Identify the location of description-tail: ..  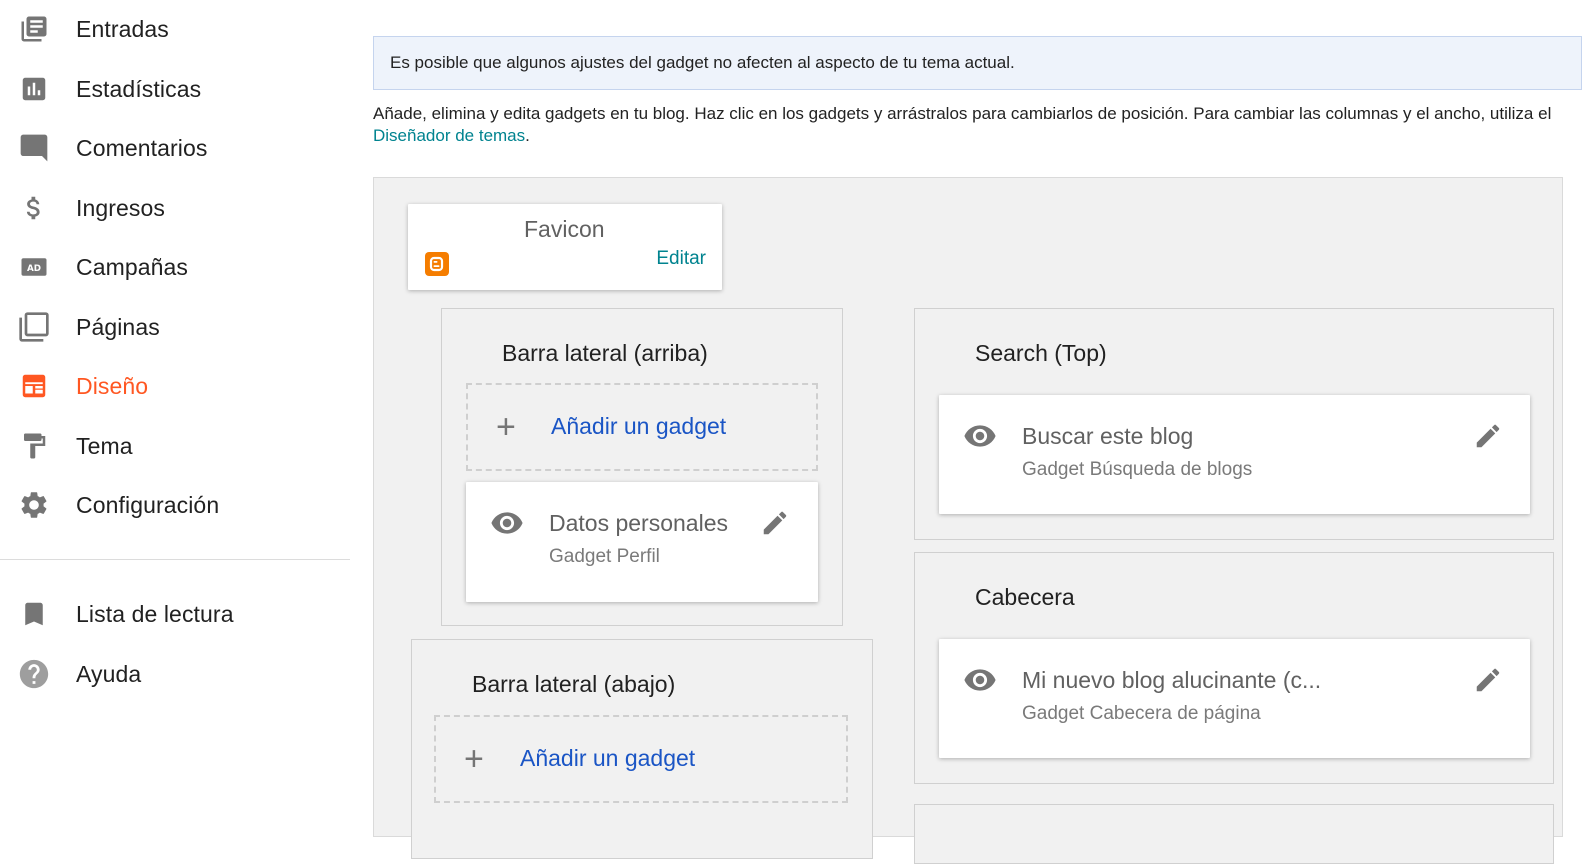
(527, 135).